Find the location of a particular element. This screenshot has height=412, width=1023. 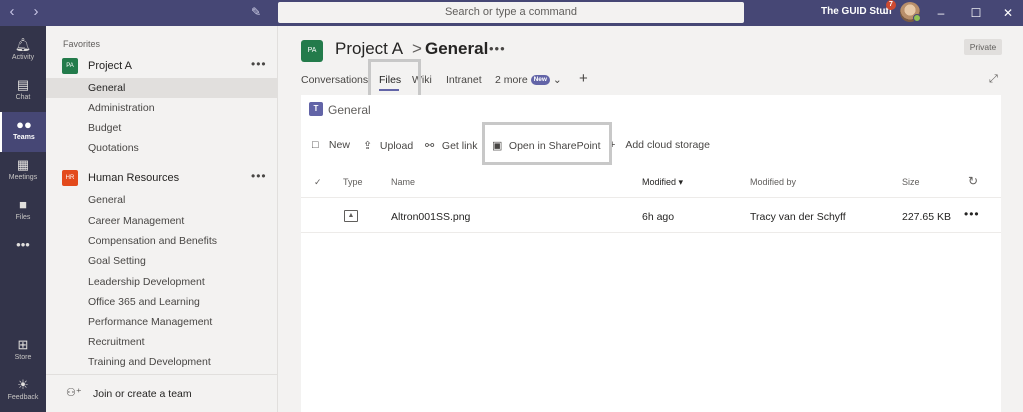

image-file-icon: ▲ is located at coordinates (351, 216).